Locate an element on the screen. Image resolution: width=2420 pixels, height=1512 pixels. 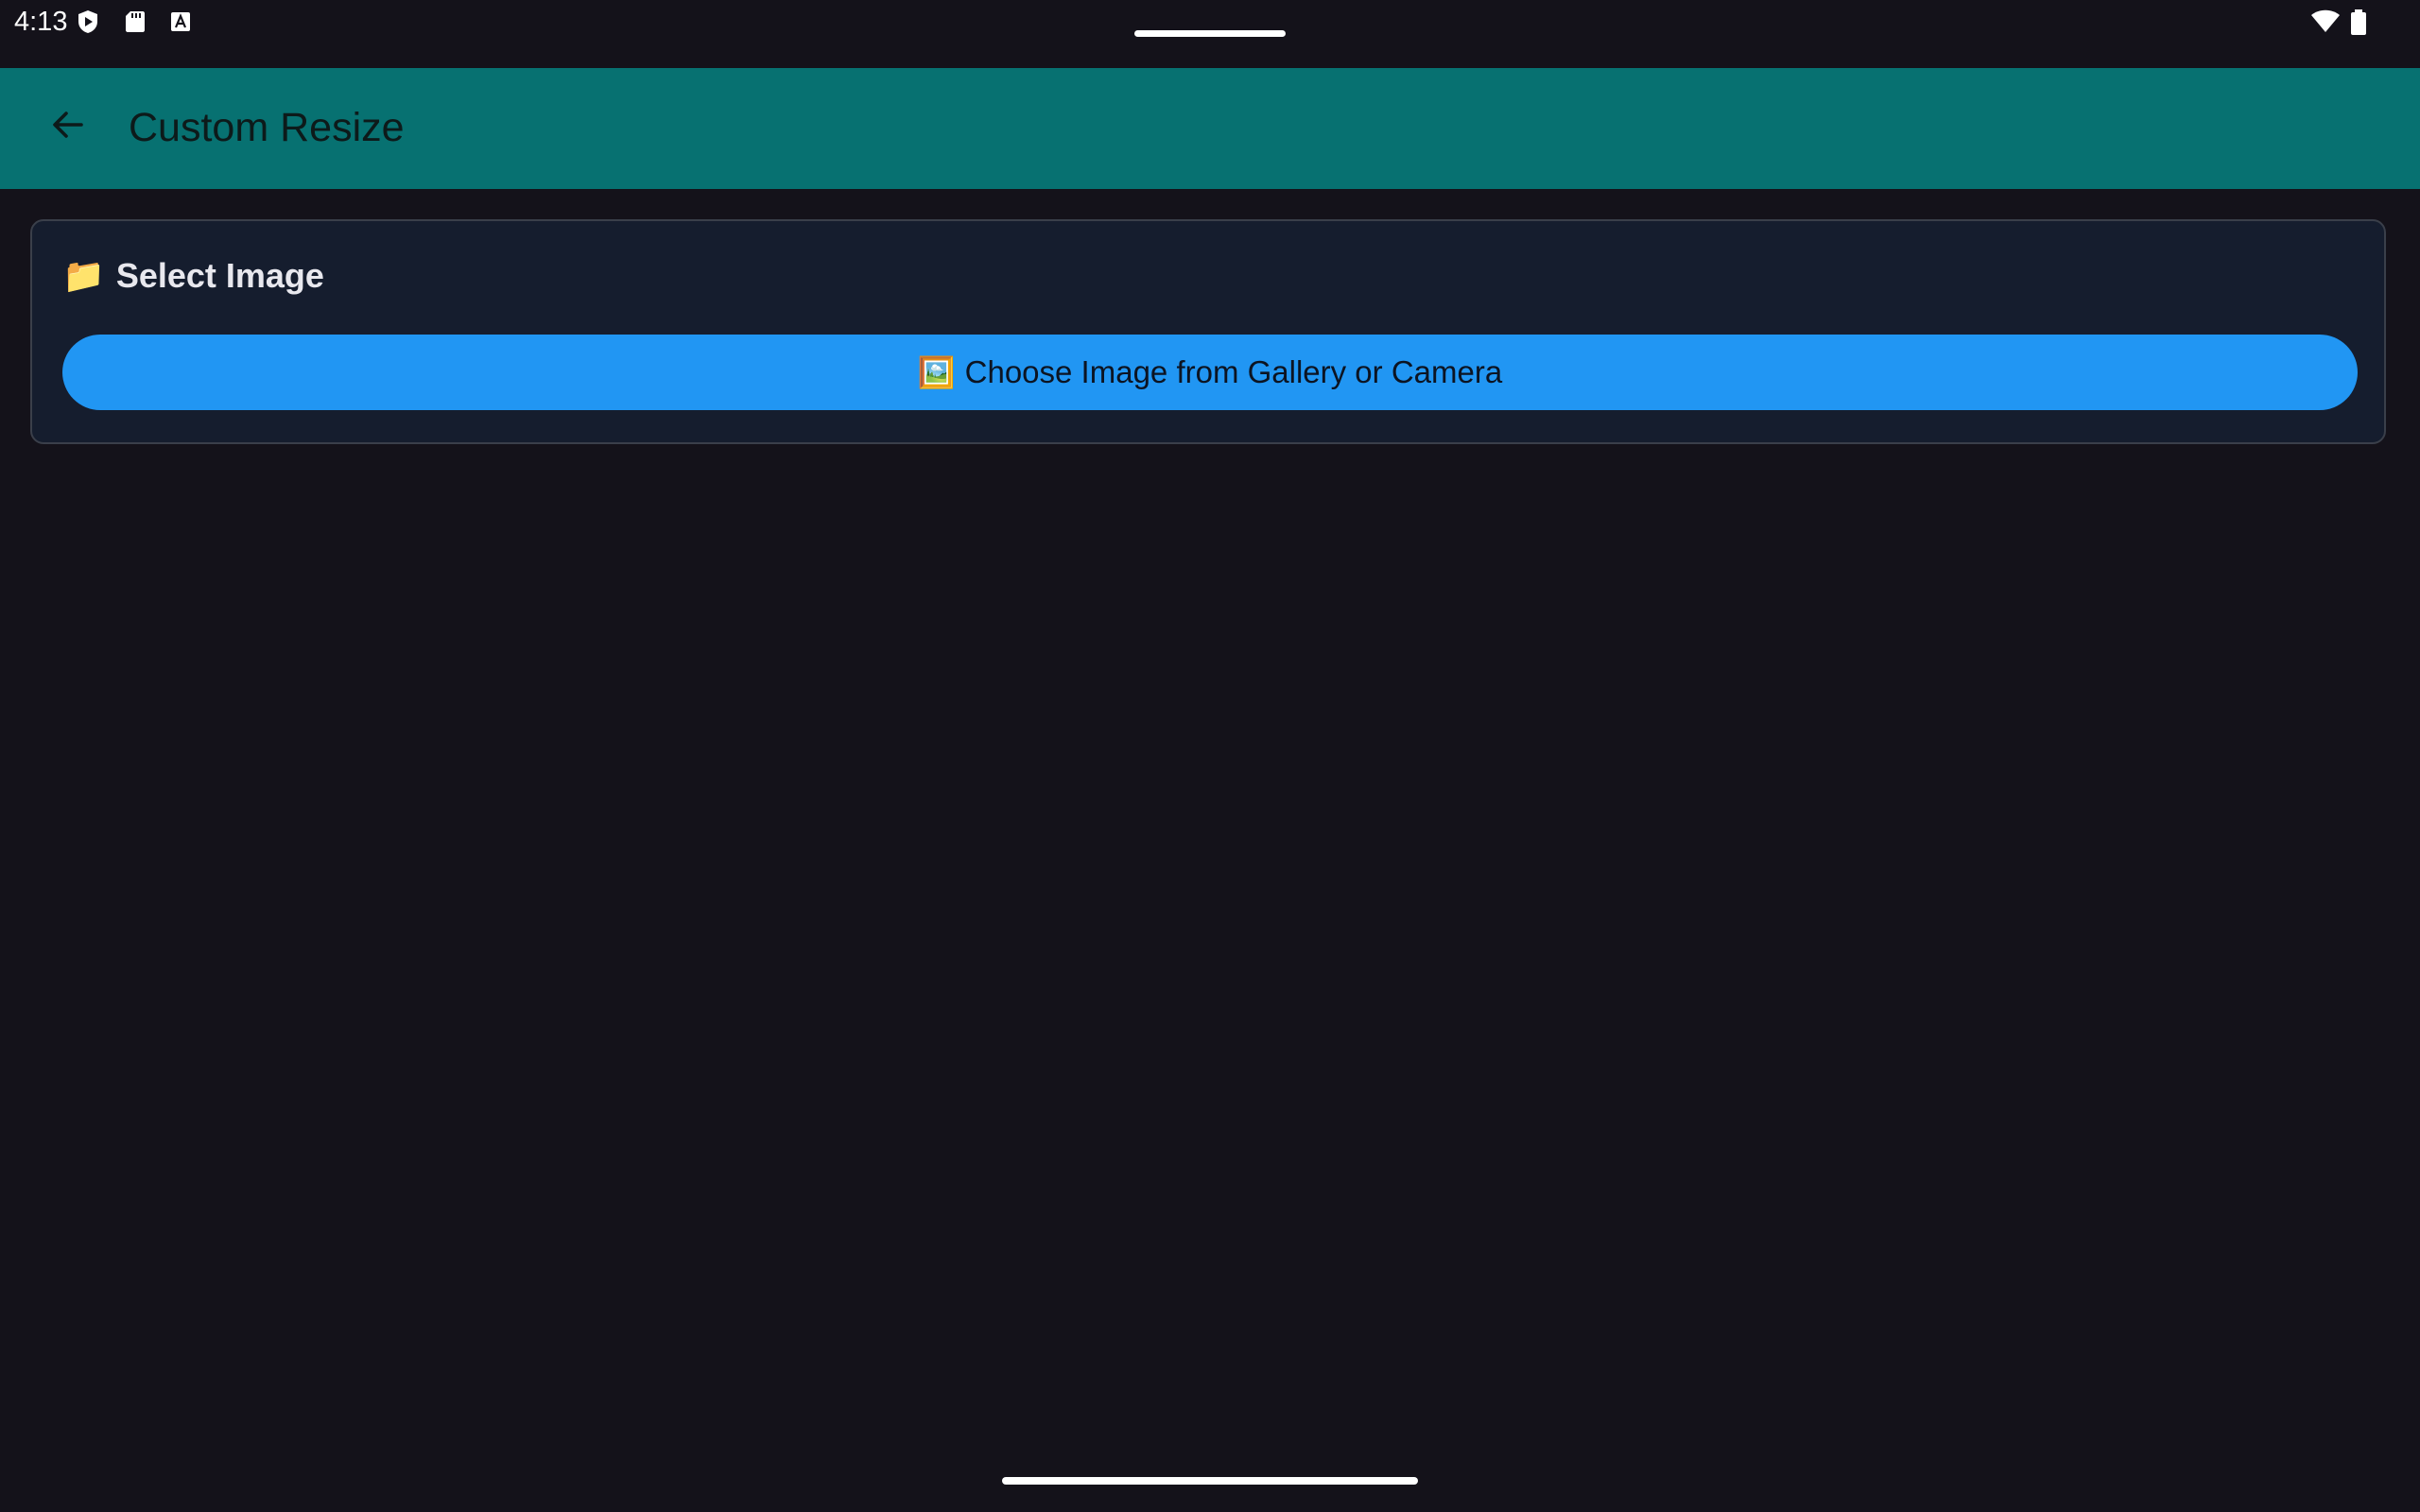
top-drag-handle is located at coordinates (1210, 33).